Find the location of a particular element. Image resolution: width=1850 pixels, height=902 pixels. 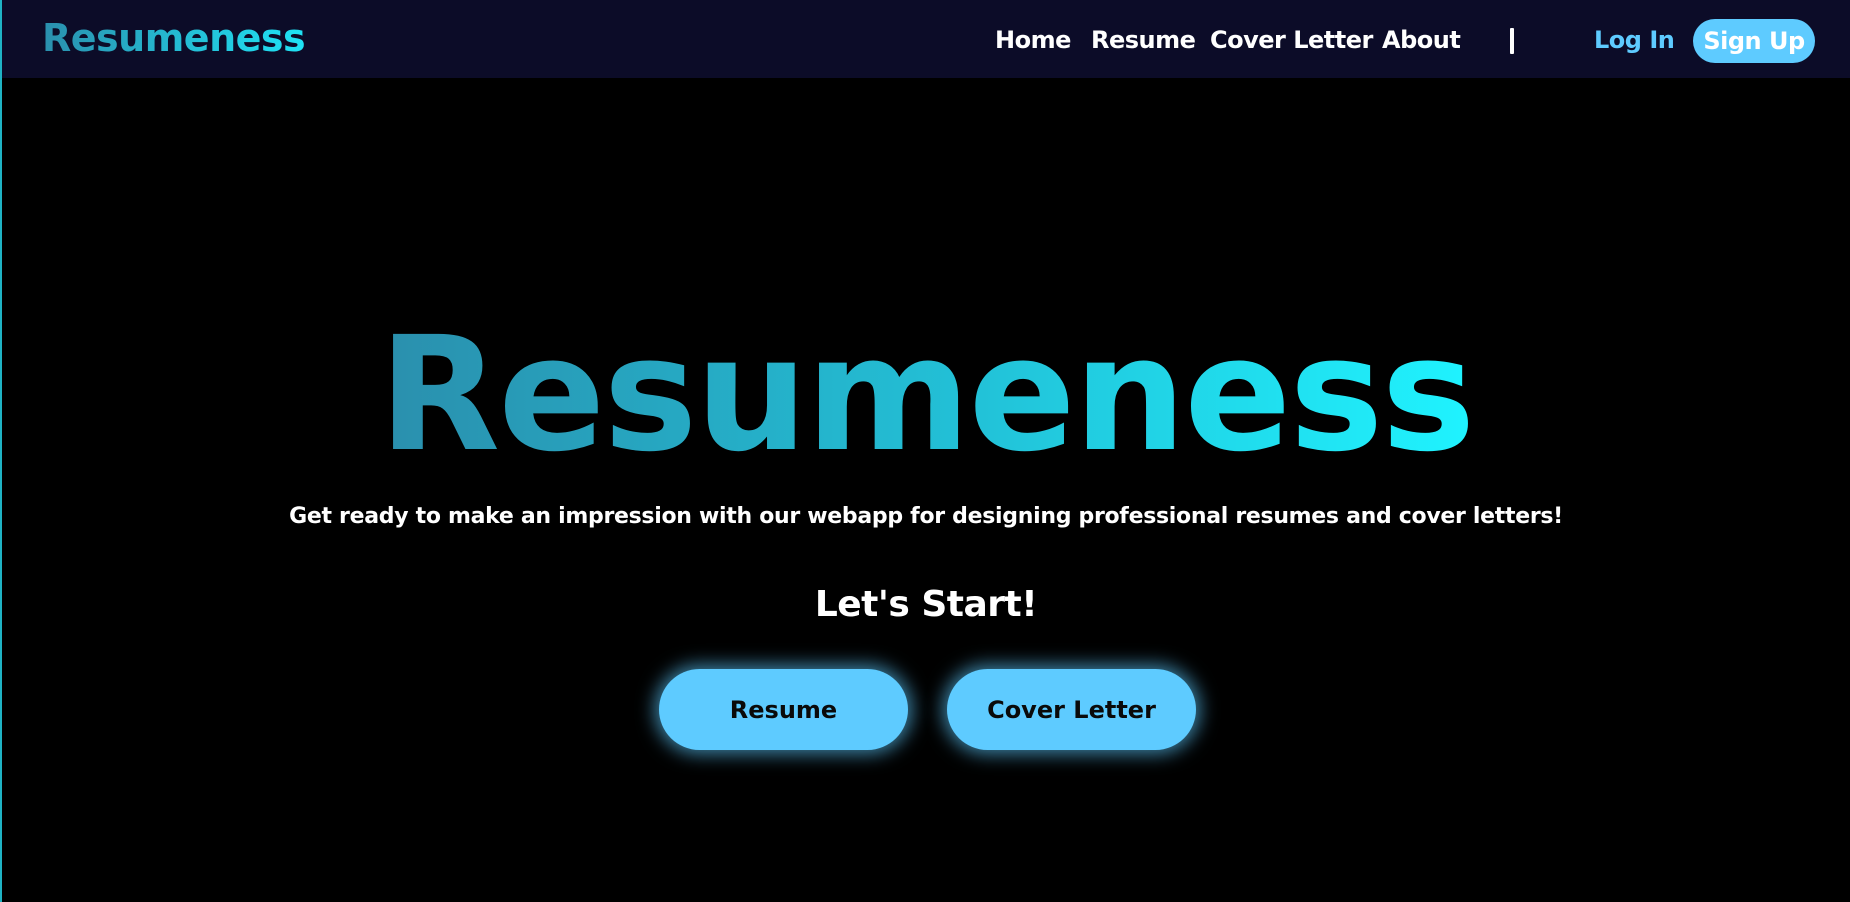

nav-divider is located at coordinates (1512, 41).